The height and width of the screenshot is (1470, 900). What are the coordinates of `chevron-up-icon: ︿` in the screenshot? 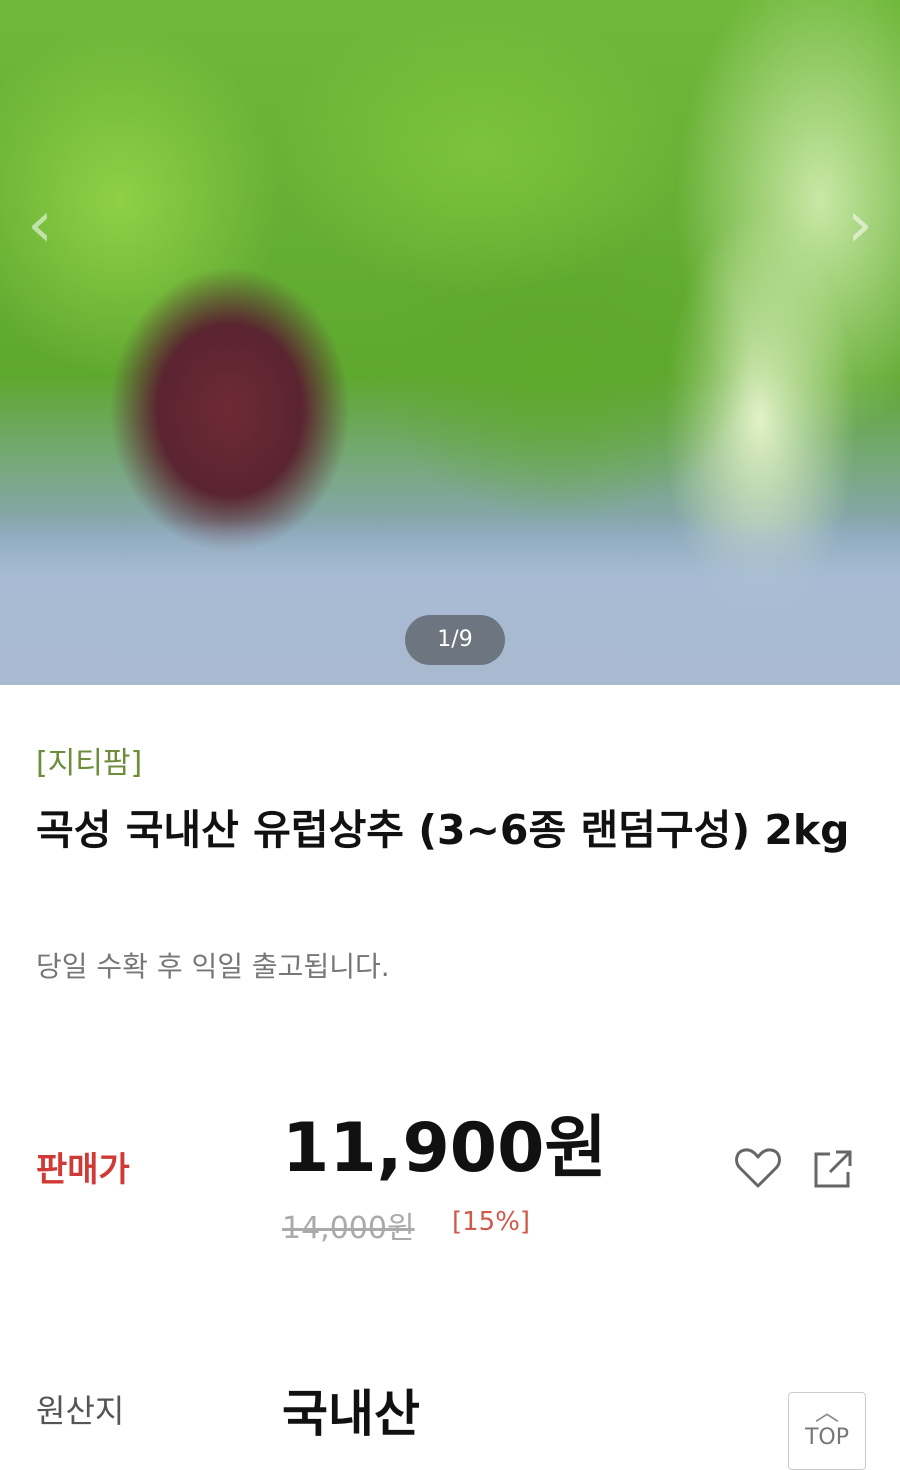 It's located at (827, 1412).